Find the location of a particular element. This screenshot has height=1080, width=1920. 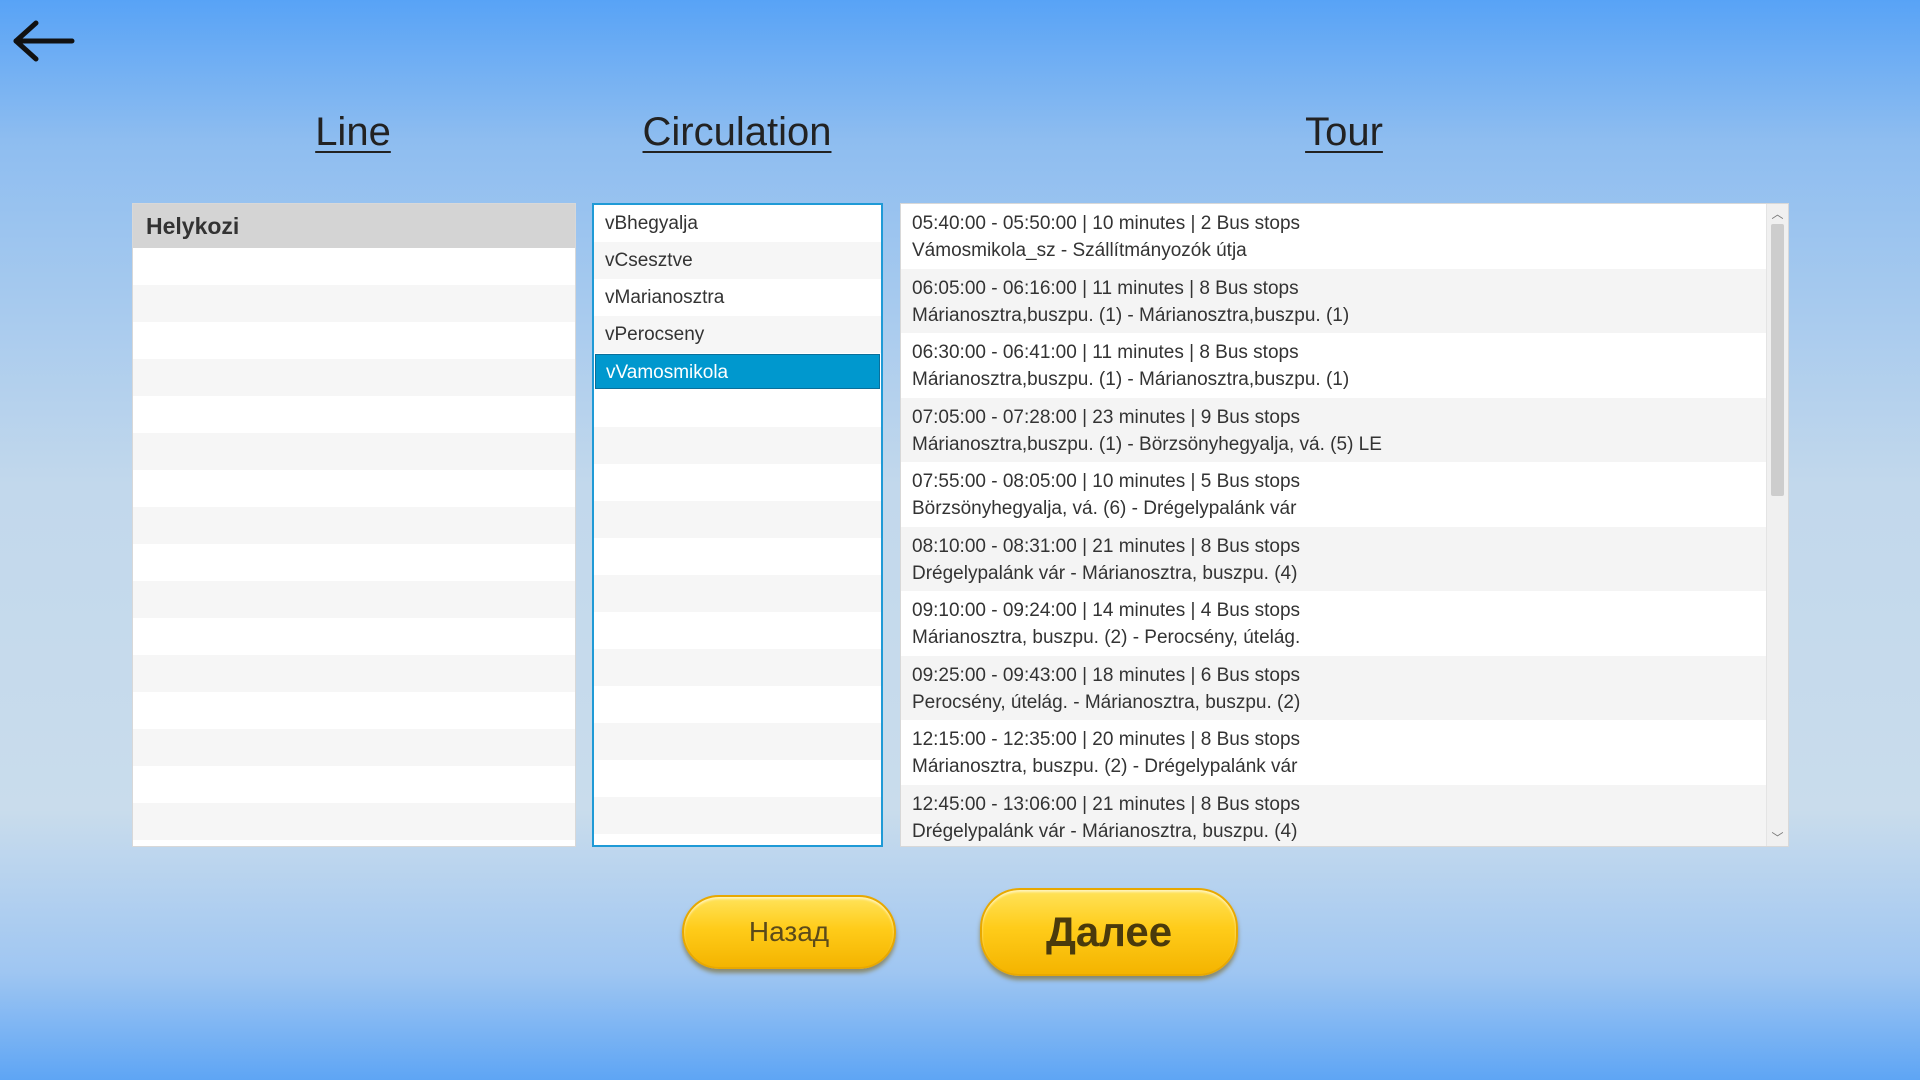

line-list: Helykozi is located at coordinates (354, 525).